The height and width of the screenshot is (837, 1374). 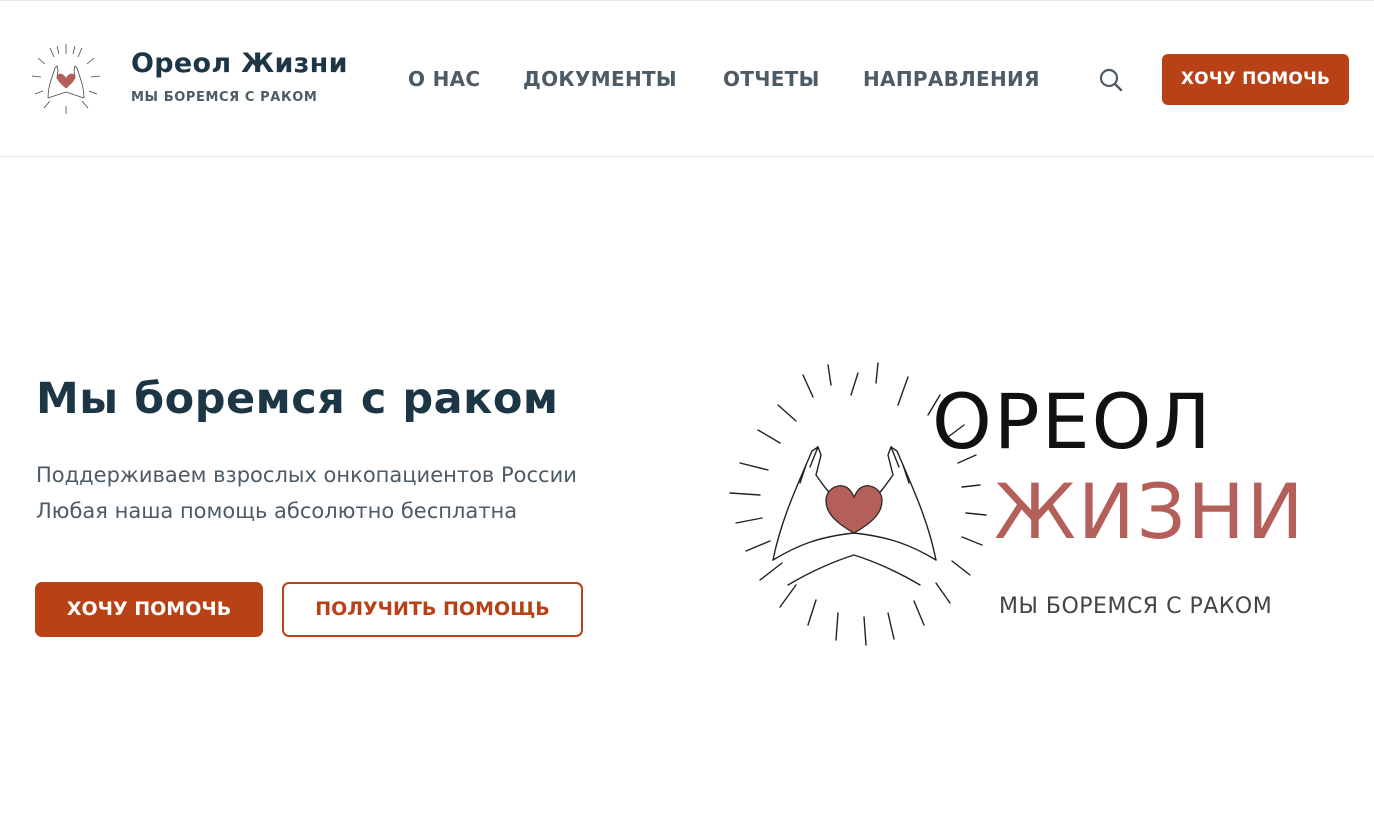 What do you see at coordinates (1072, 421) in the screenshot?
I see `hero-brand-title-line-1: ОРЕОЛ` at bounding box center [1072, 421].